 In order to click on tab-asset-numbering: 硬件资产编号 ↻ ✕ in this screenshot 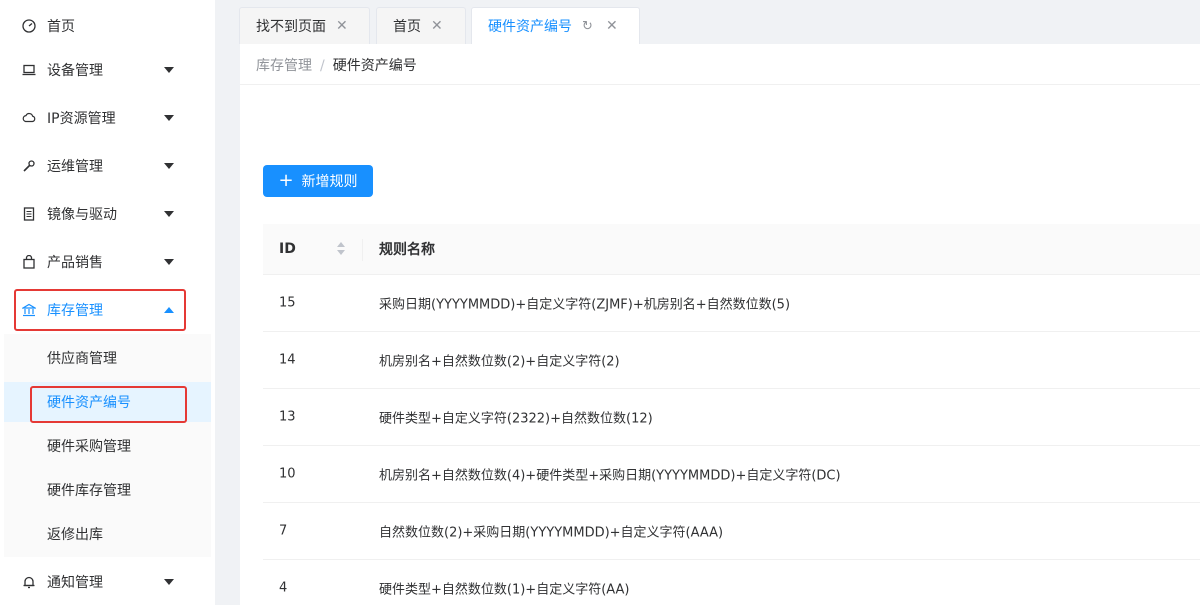, I will do `click(555, 25)`.